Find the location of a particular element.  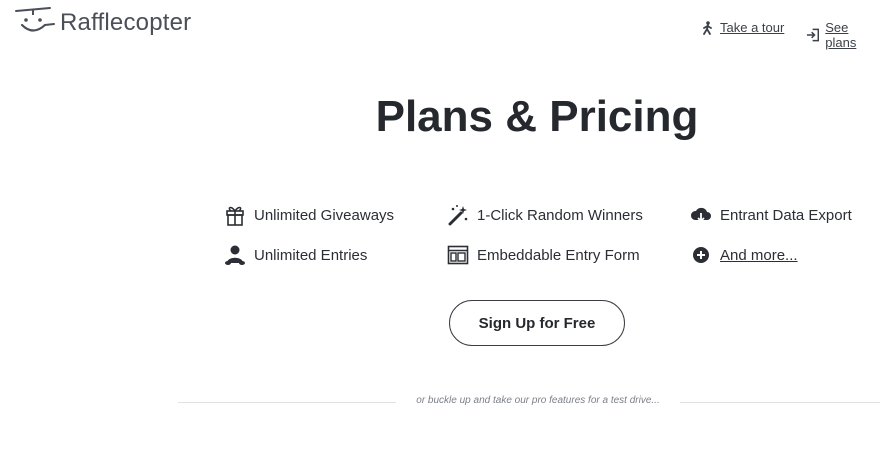

see-plans-link: See plans is located at coordinates (843, 35).